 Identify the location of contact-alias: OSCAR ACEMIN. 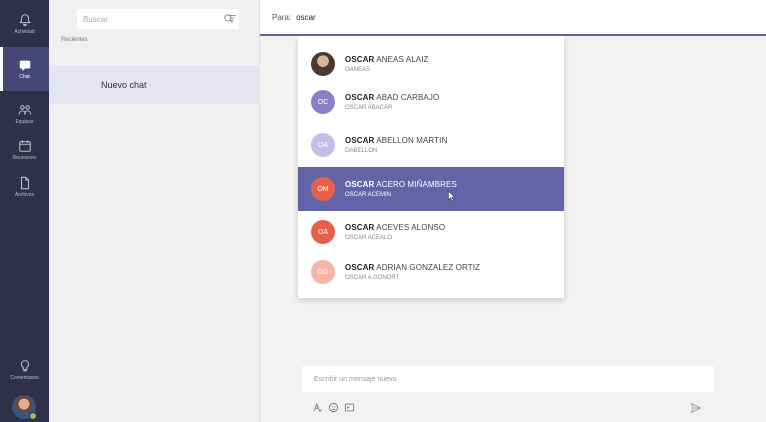
(368, 195).